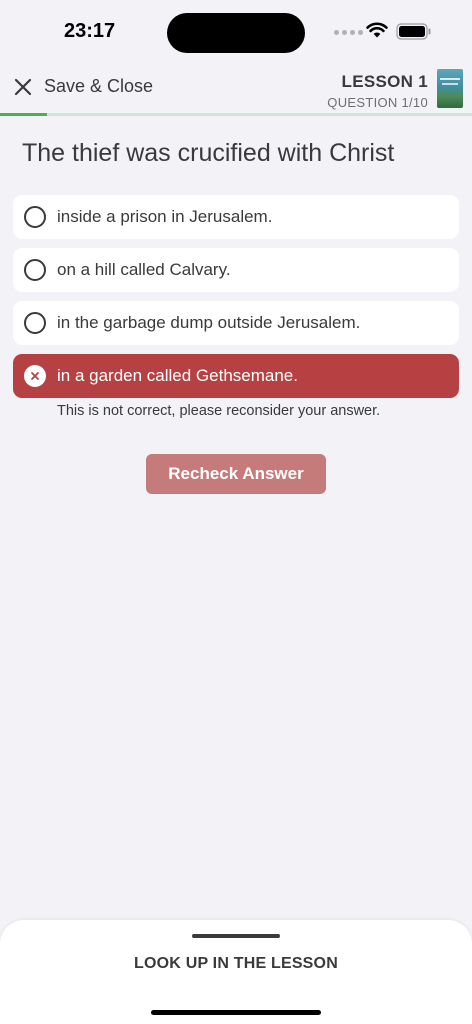 The width and height of the screenshot is (472, 1024). Describe the element at coordinates (236, 936) in the screenshot. I see `sheet-drag-handle` at that location.